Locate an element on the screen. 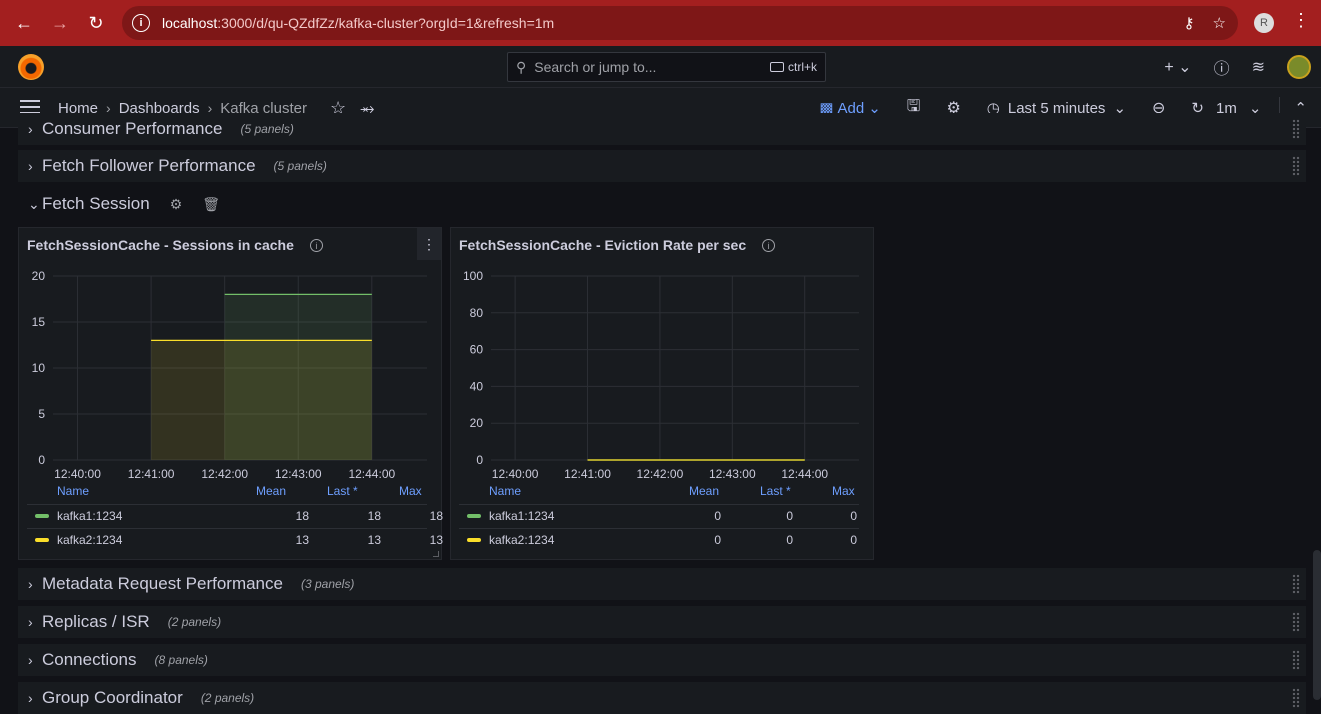  legend-mean: 18 is located at coordinates (302, 516).